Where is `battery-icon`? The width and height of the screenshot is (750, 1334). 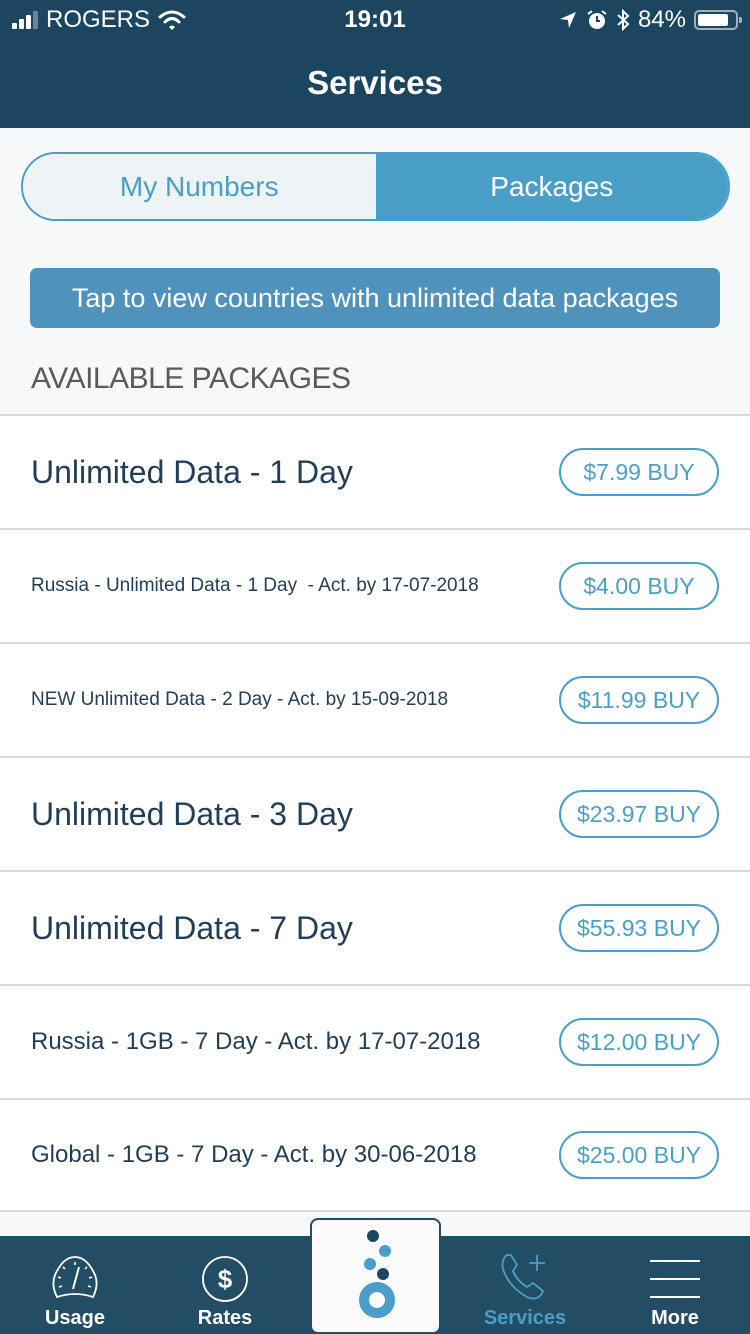 battery-icon is located at coordinates (718, 20).